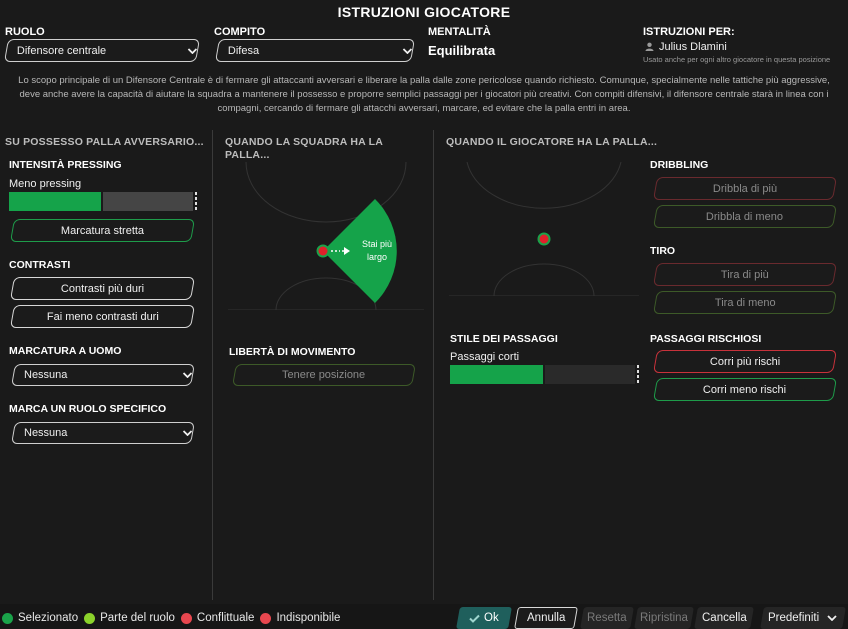 The width and height of the screenshot is (848, 629). I want to click on legend-parte-ruolo-label: Parte del ruolo, so click(137, 618).